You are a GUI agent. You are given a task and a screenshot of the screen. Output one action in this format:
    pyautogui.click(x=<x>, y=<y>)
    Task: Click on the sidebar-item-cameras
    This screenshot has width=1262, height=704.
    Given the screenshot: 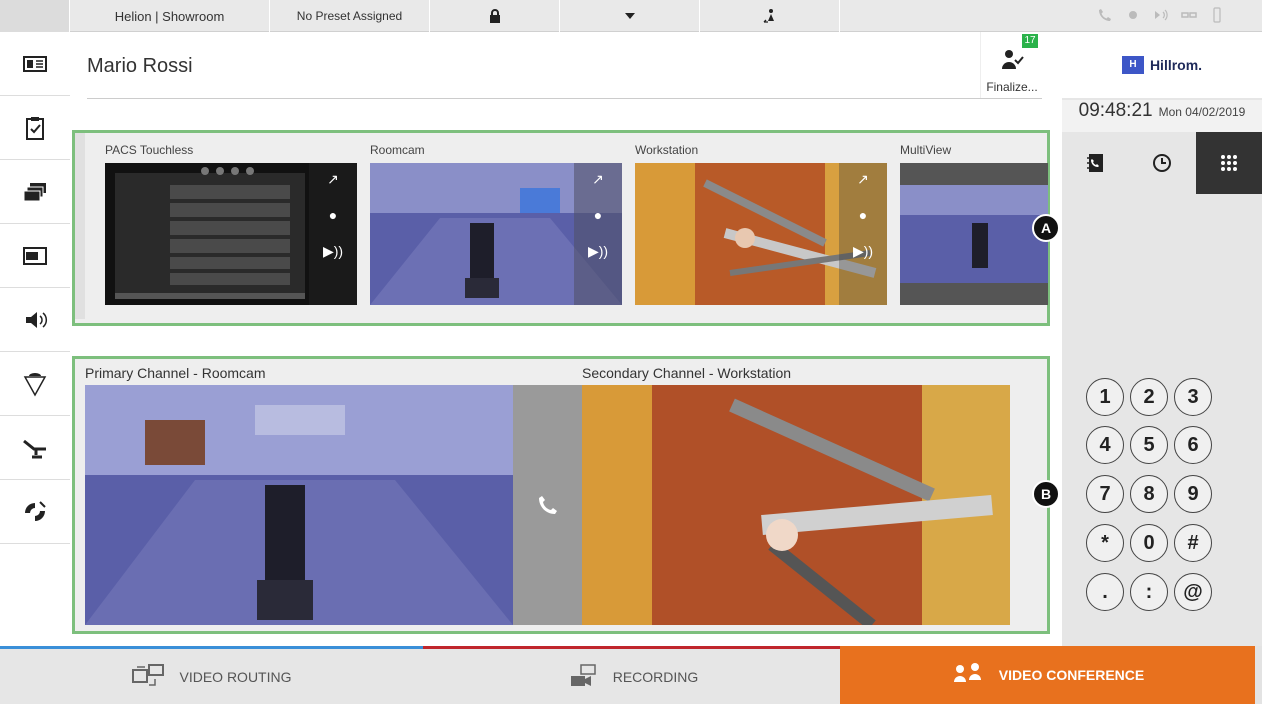 What is the action you would take?
    pyautogui.click(x=35, y=512)
    